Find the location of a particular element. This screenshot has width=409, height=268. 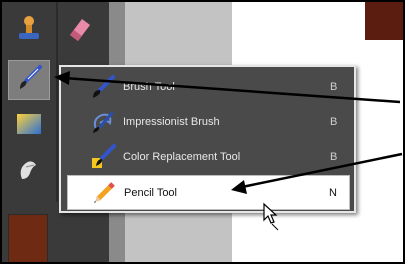

impressionist-brush-icon is located at coordinates (103, 122).